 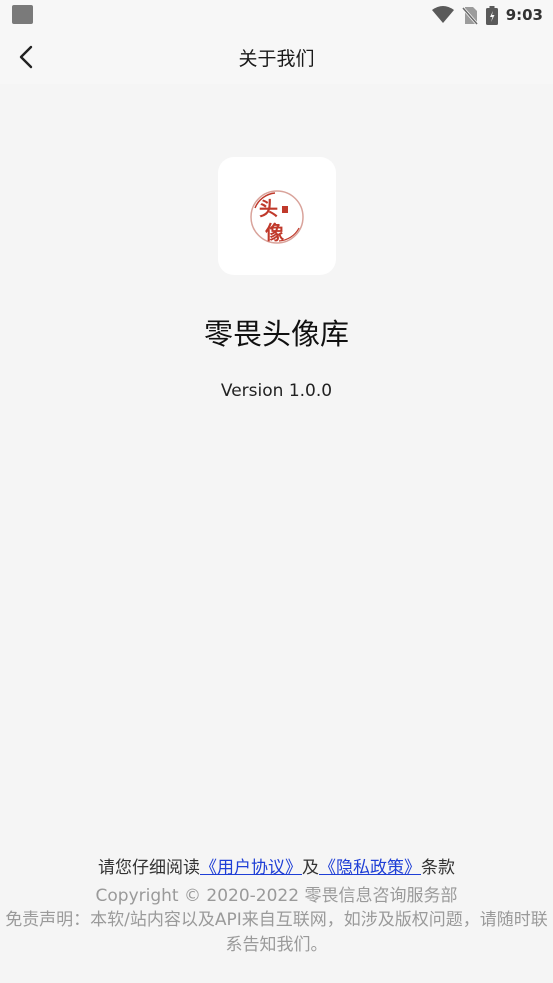 I want to click on app-logo: 头 像, so click(x=277, y=216).